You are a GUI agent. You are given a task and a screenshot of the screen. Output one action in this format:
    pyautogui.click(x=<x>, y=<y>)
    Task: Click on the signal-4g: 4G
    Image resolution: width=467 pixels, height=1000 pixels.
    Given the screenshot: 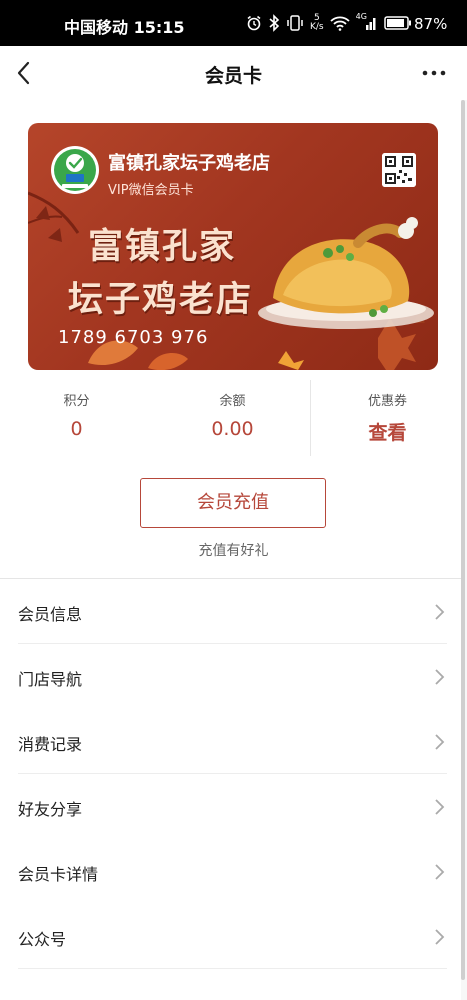 What is the action you would take?
    pyautogui.click(x=367, y=21)
    